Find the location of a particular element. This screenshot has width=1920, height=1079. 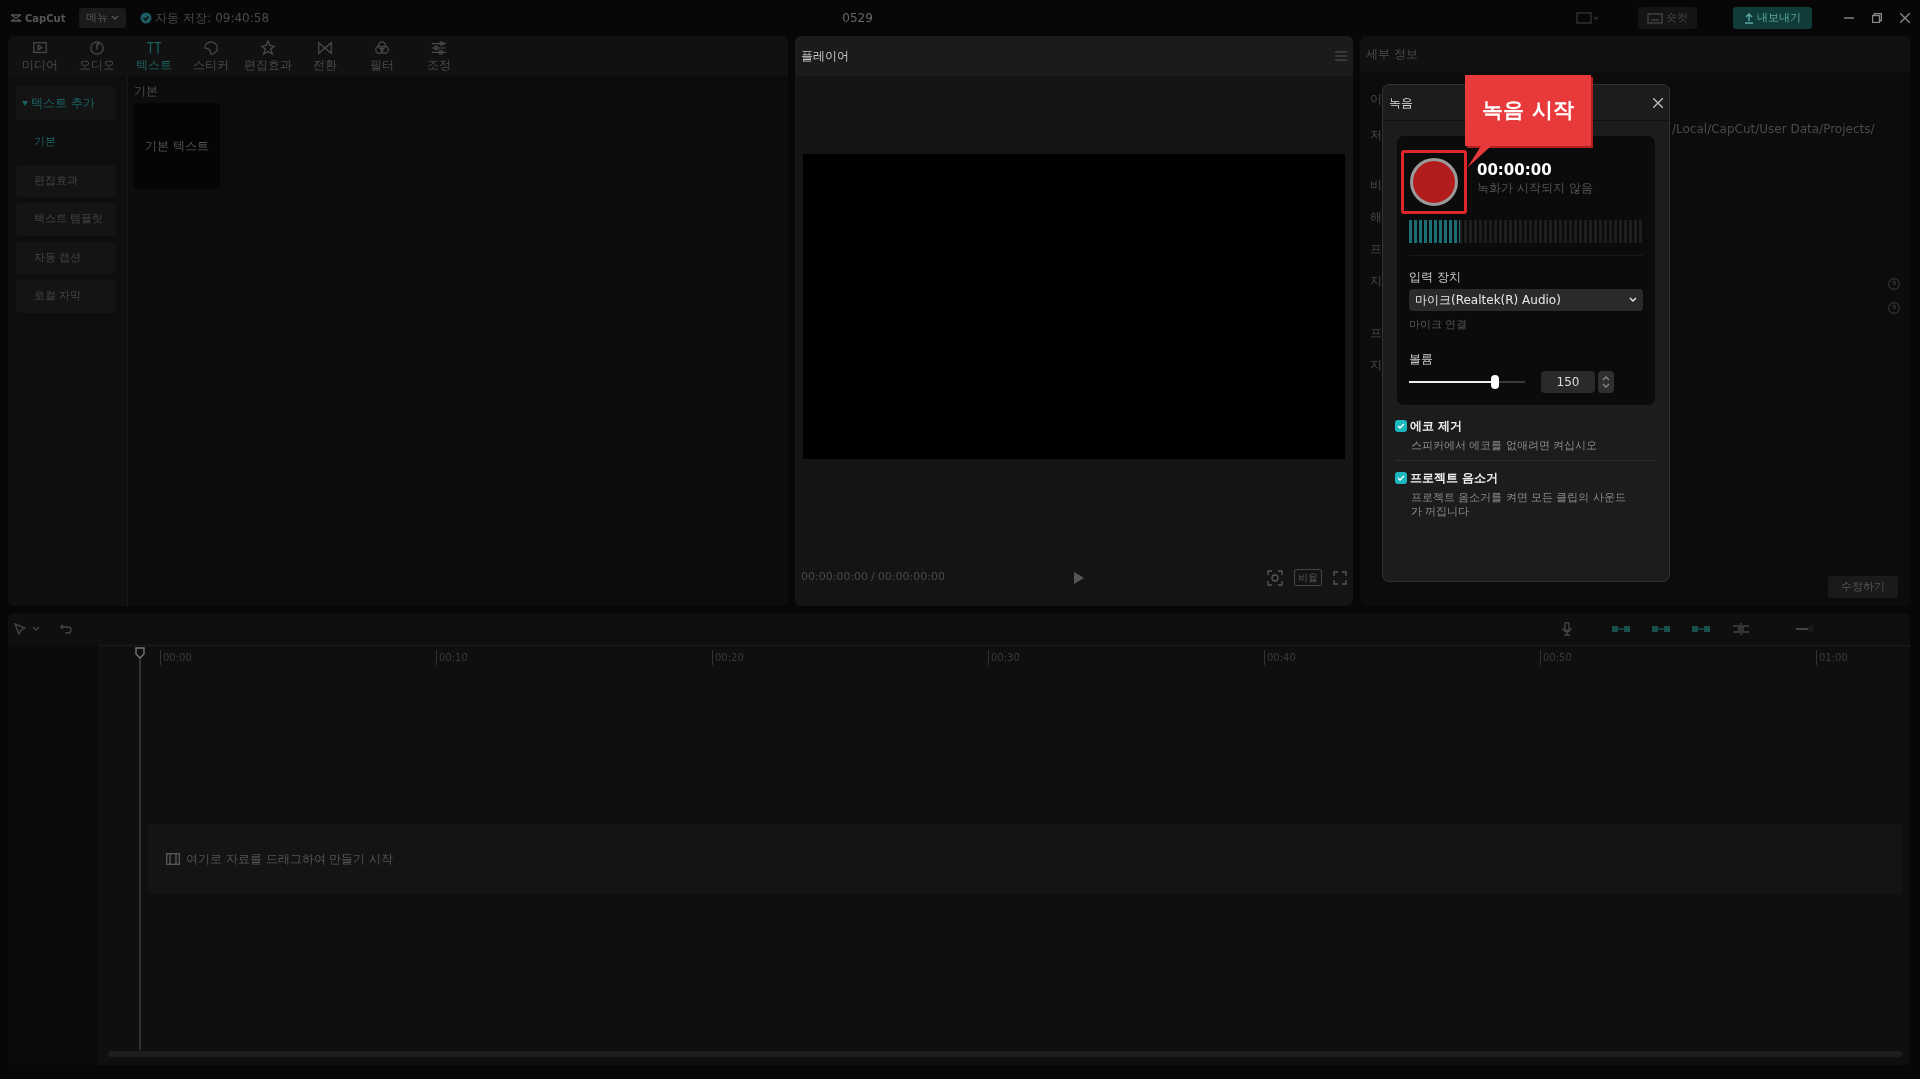

sidebar-item: 기본 is located at coordinates (66, 142).